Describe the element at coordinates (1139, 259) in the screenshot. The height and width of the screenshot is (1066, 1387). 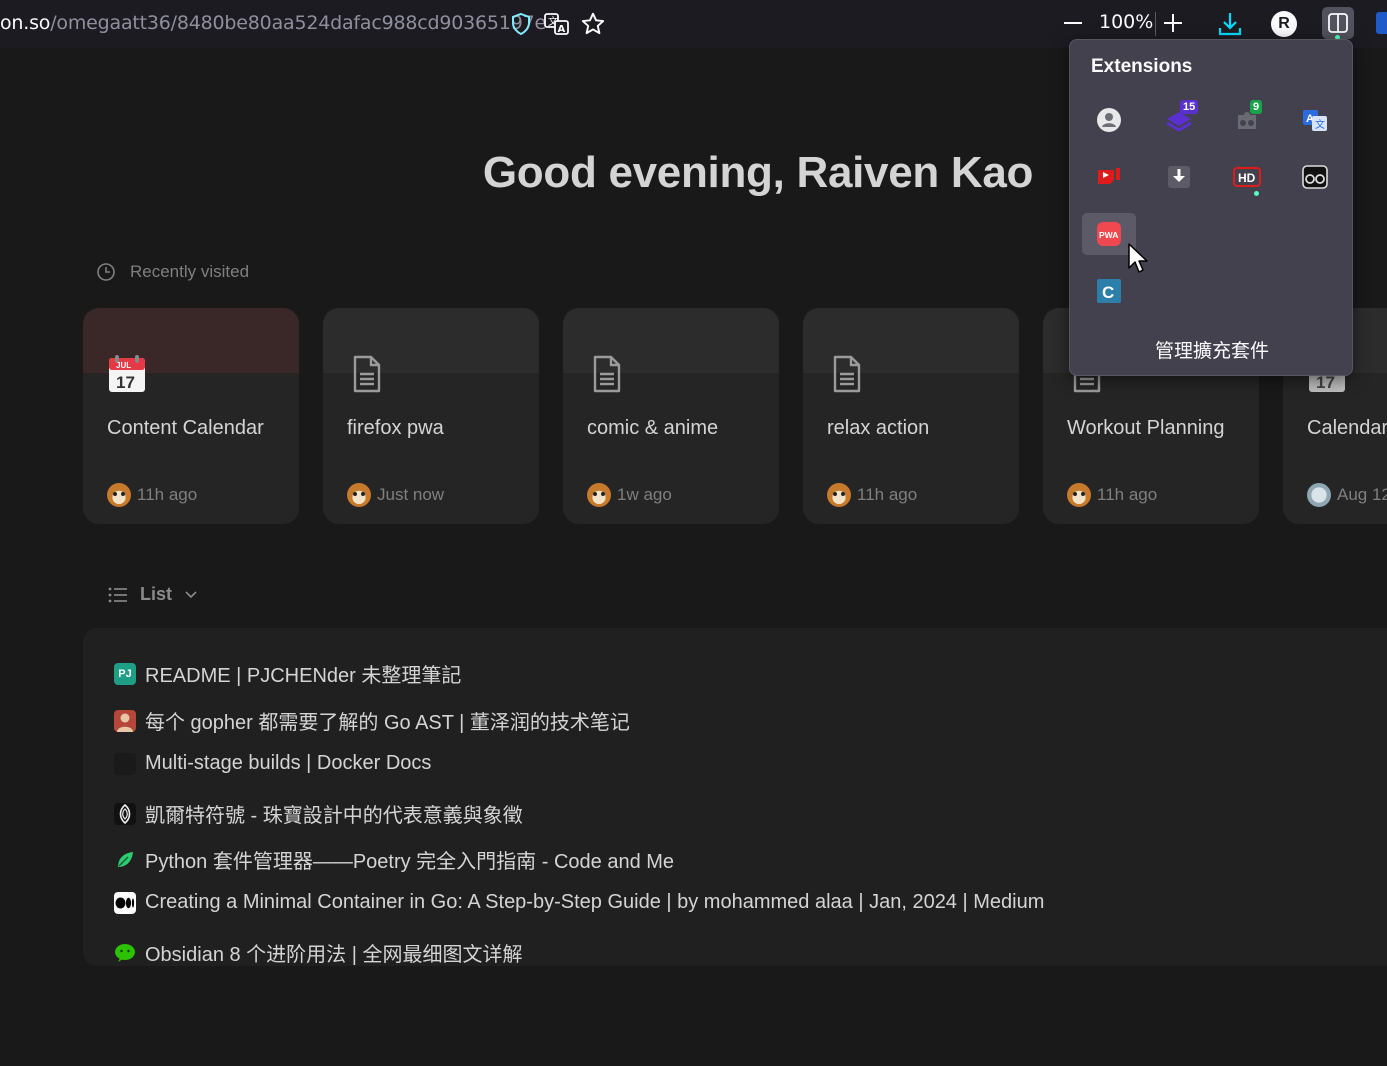
I see `mouse-cursor-icon` at that location.